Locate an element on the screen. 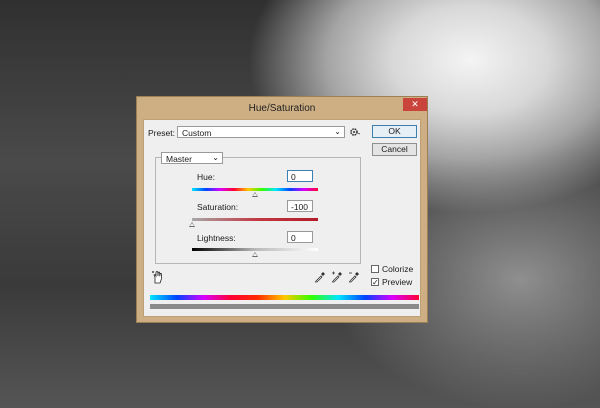 The width and height of the screenshot is (600, 408). channel-select: Master ⌄ is located at coordinates (192, 158).